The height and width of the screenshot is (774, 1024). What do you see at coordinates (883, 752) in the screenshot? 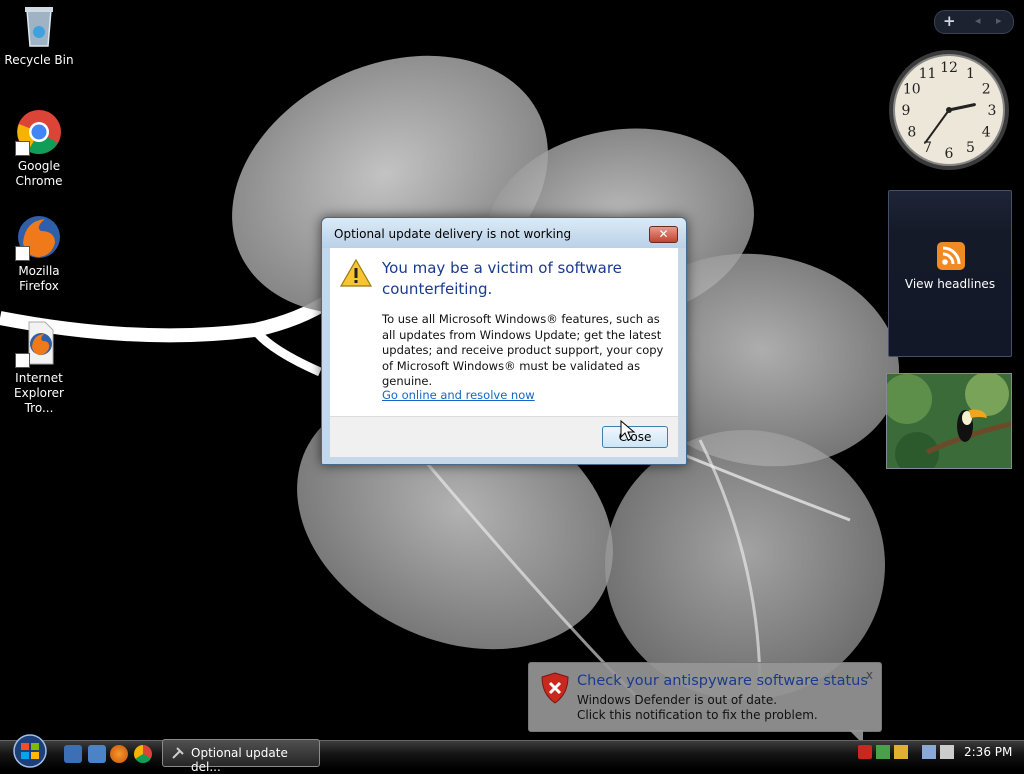
I see `security-center-tray-icon` at bounding box center [883, 752].